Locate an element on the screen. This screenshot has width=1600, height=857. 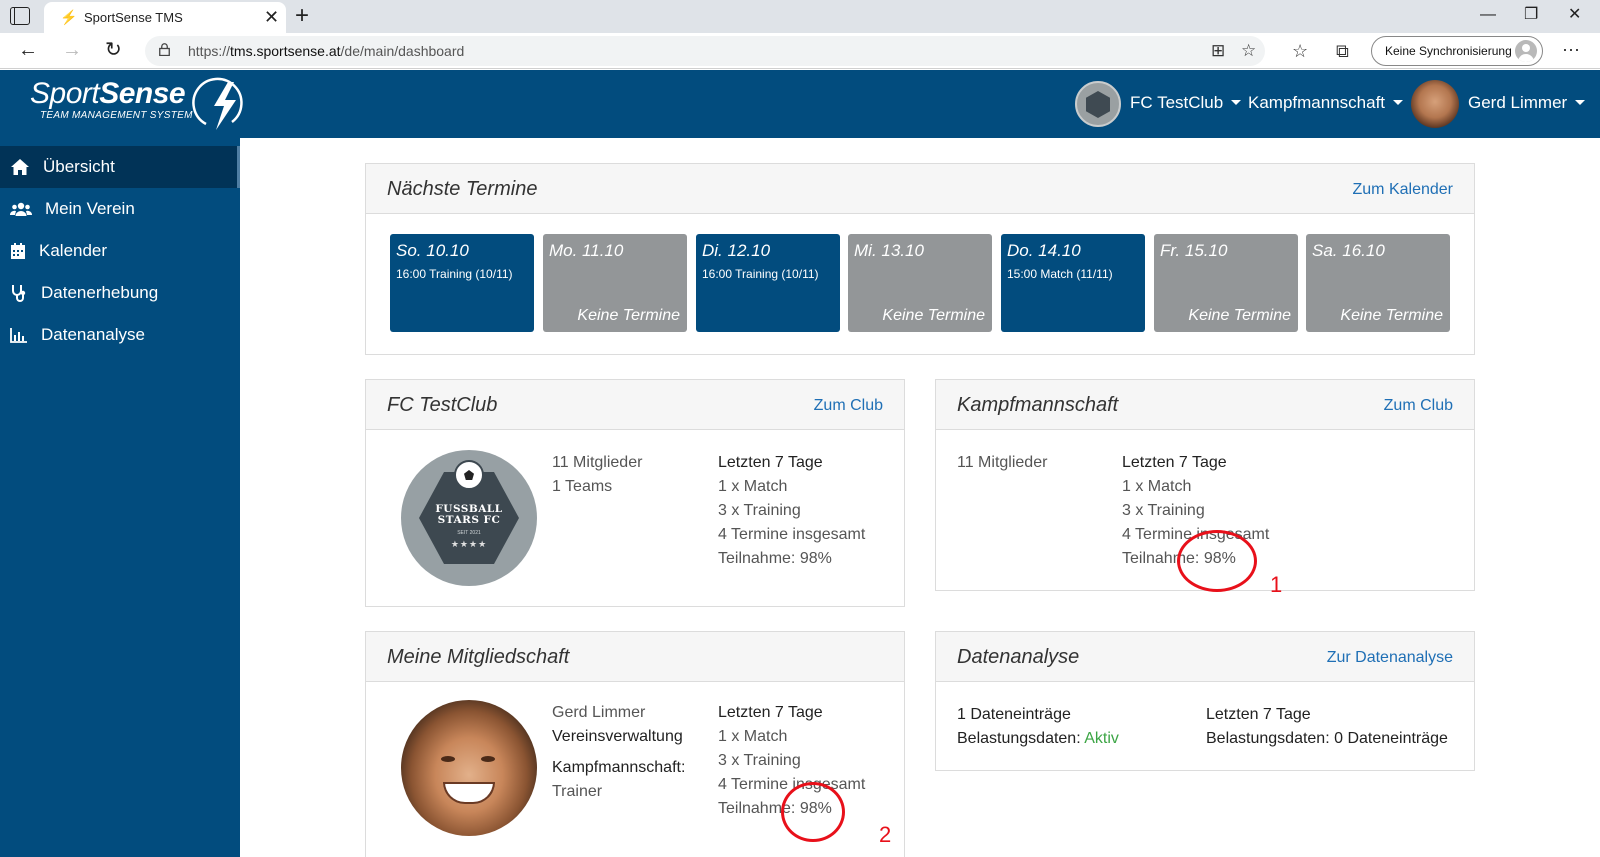
more-options-icon: ··· is located at coordinates (1571, 49).